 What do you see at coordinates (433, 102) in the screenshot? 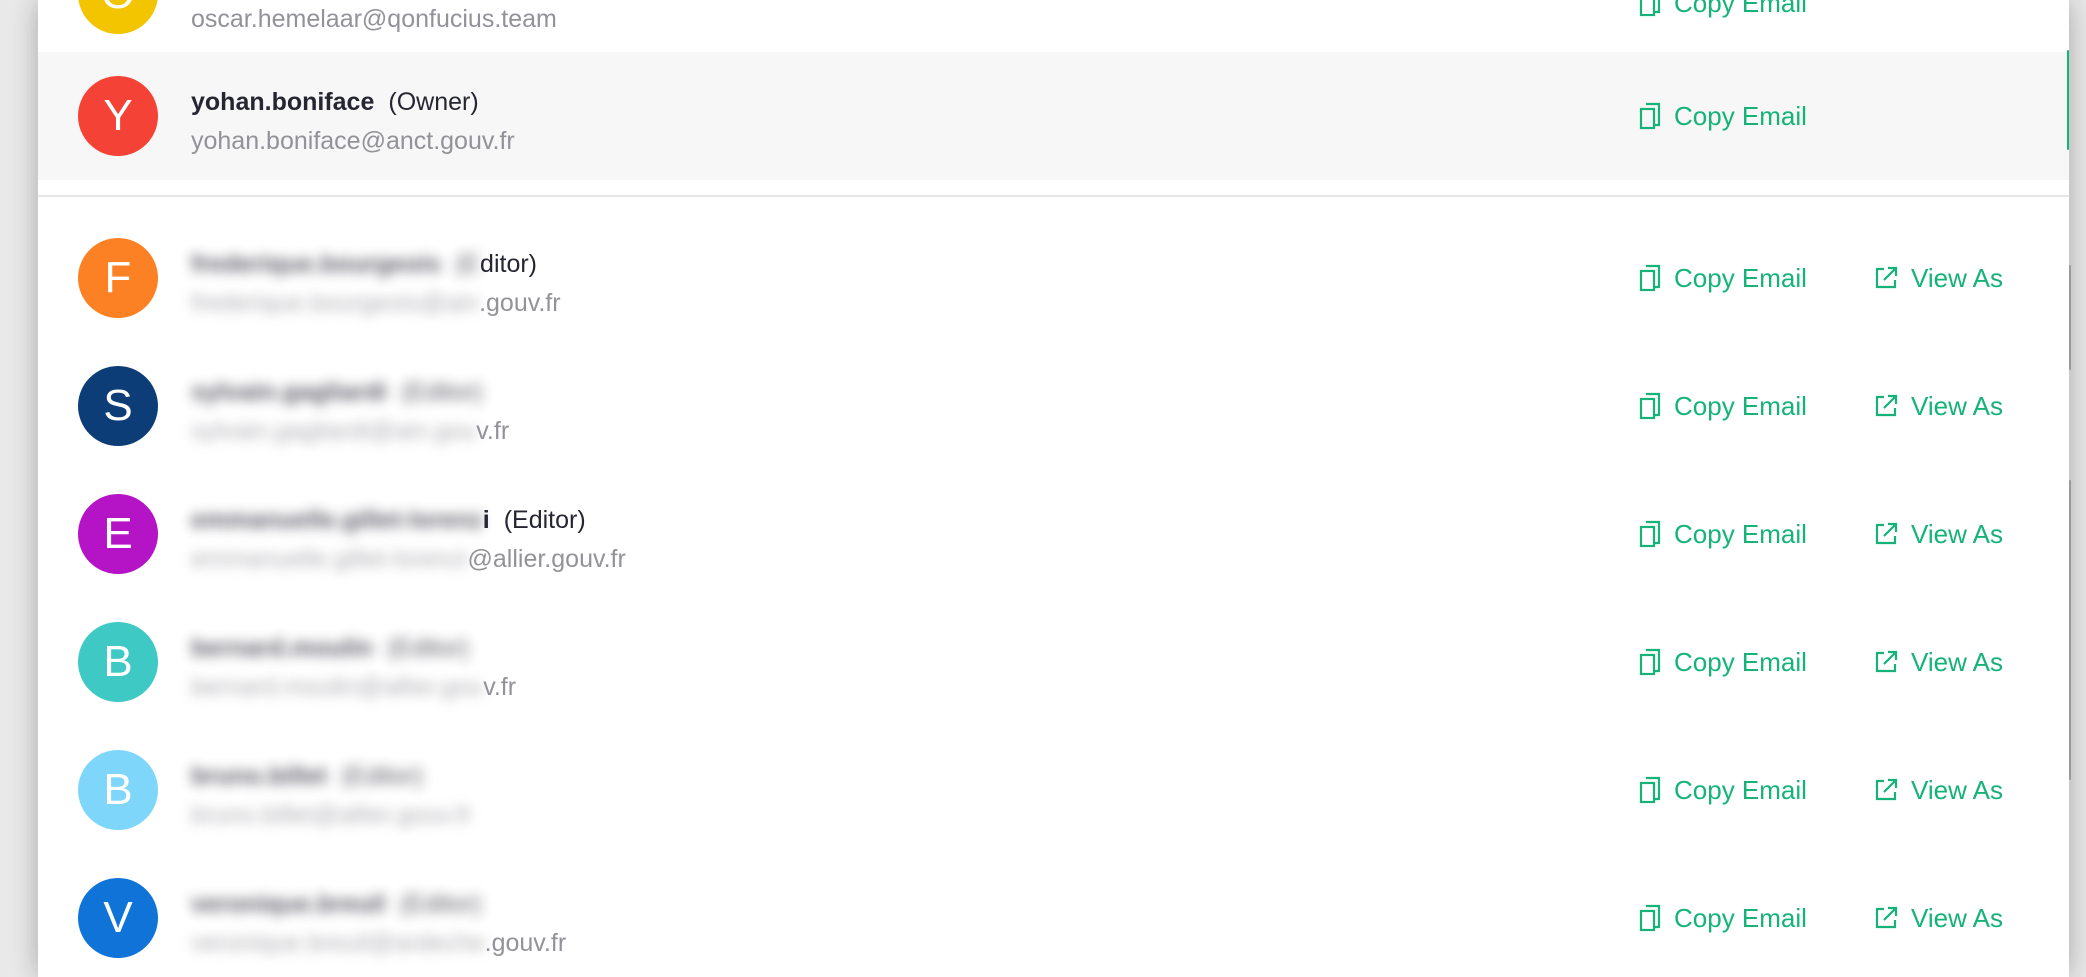
I see `member-role: (Owner)` at bounding box center [433, 102].